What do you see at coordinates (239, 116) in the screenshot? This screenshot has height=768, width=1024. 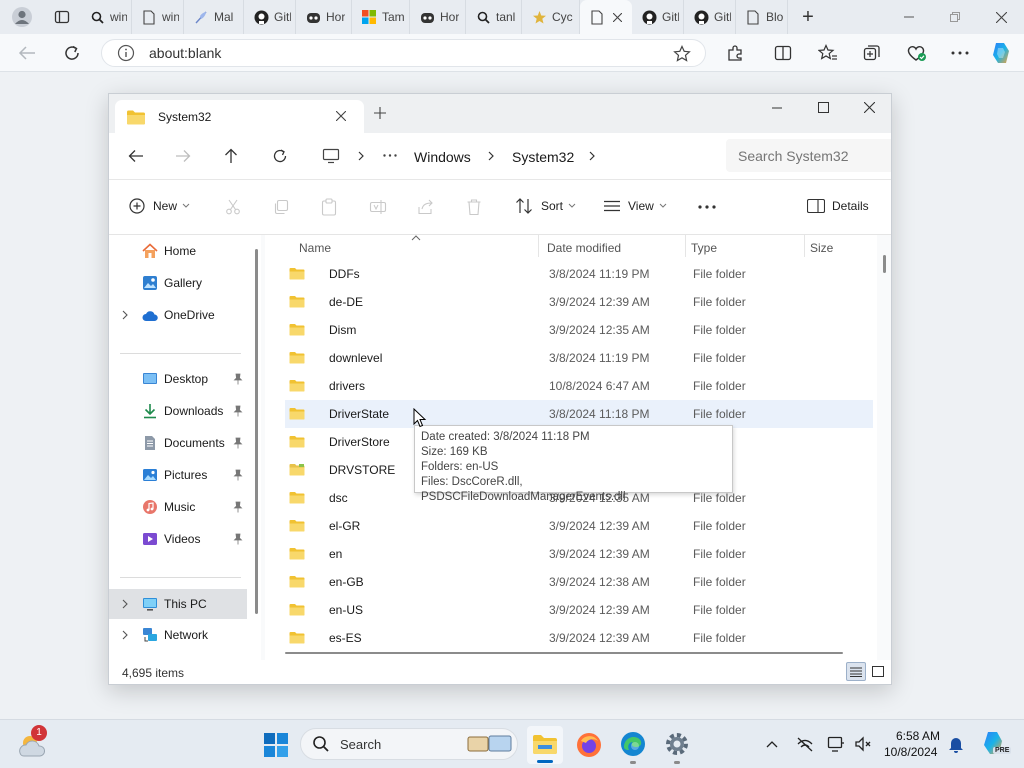 I see `explorer-tab: System32` at bounding box center [239, 116].